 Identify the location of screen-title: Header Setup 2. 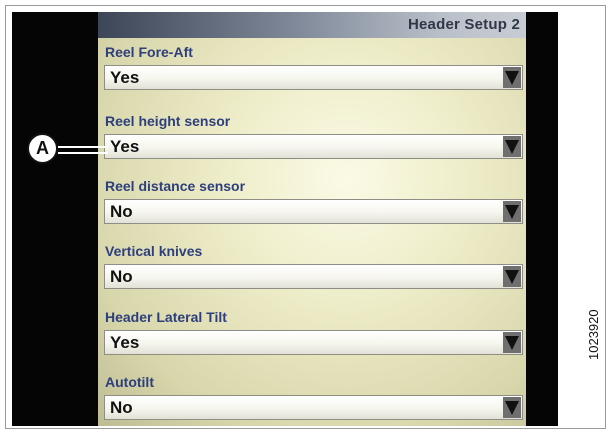
(463, 24).